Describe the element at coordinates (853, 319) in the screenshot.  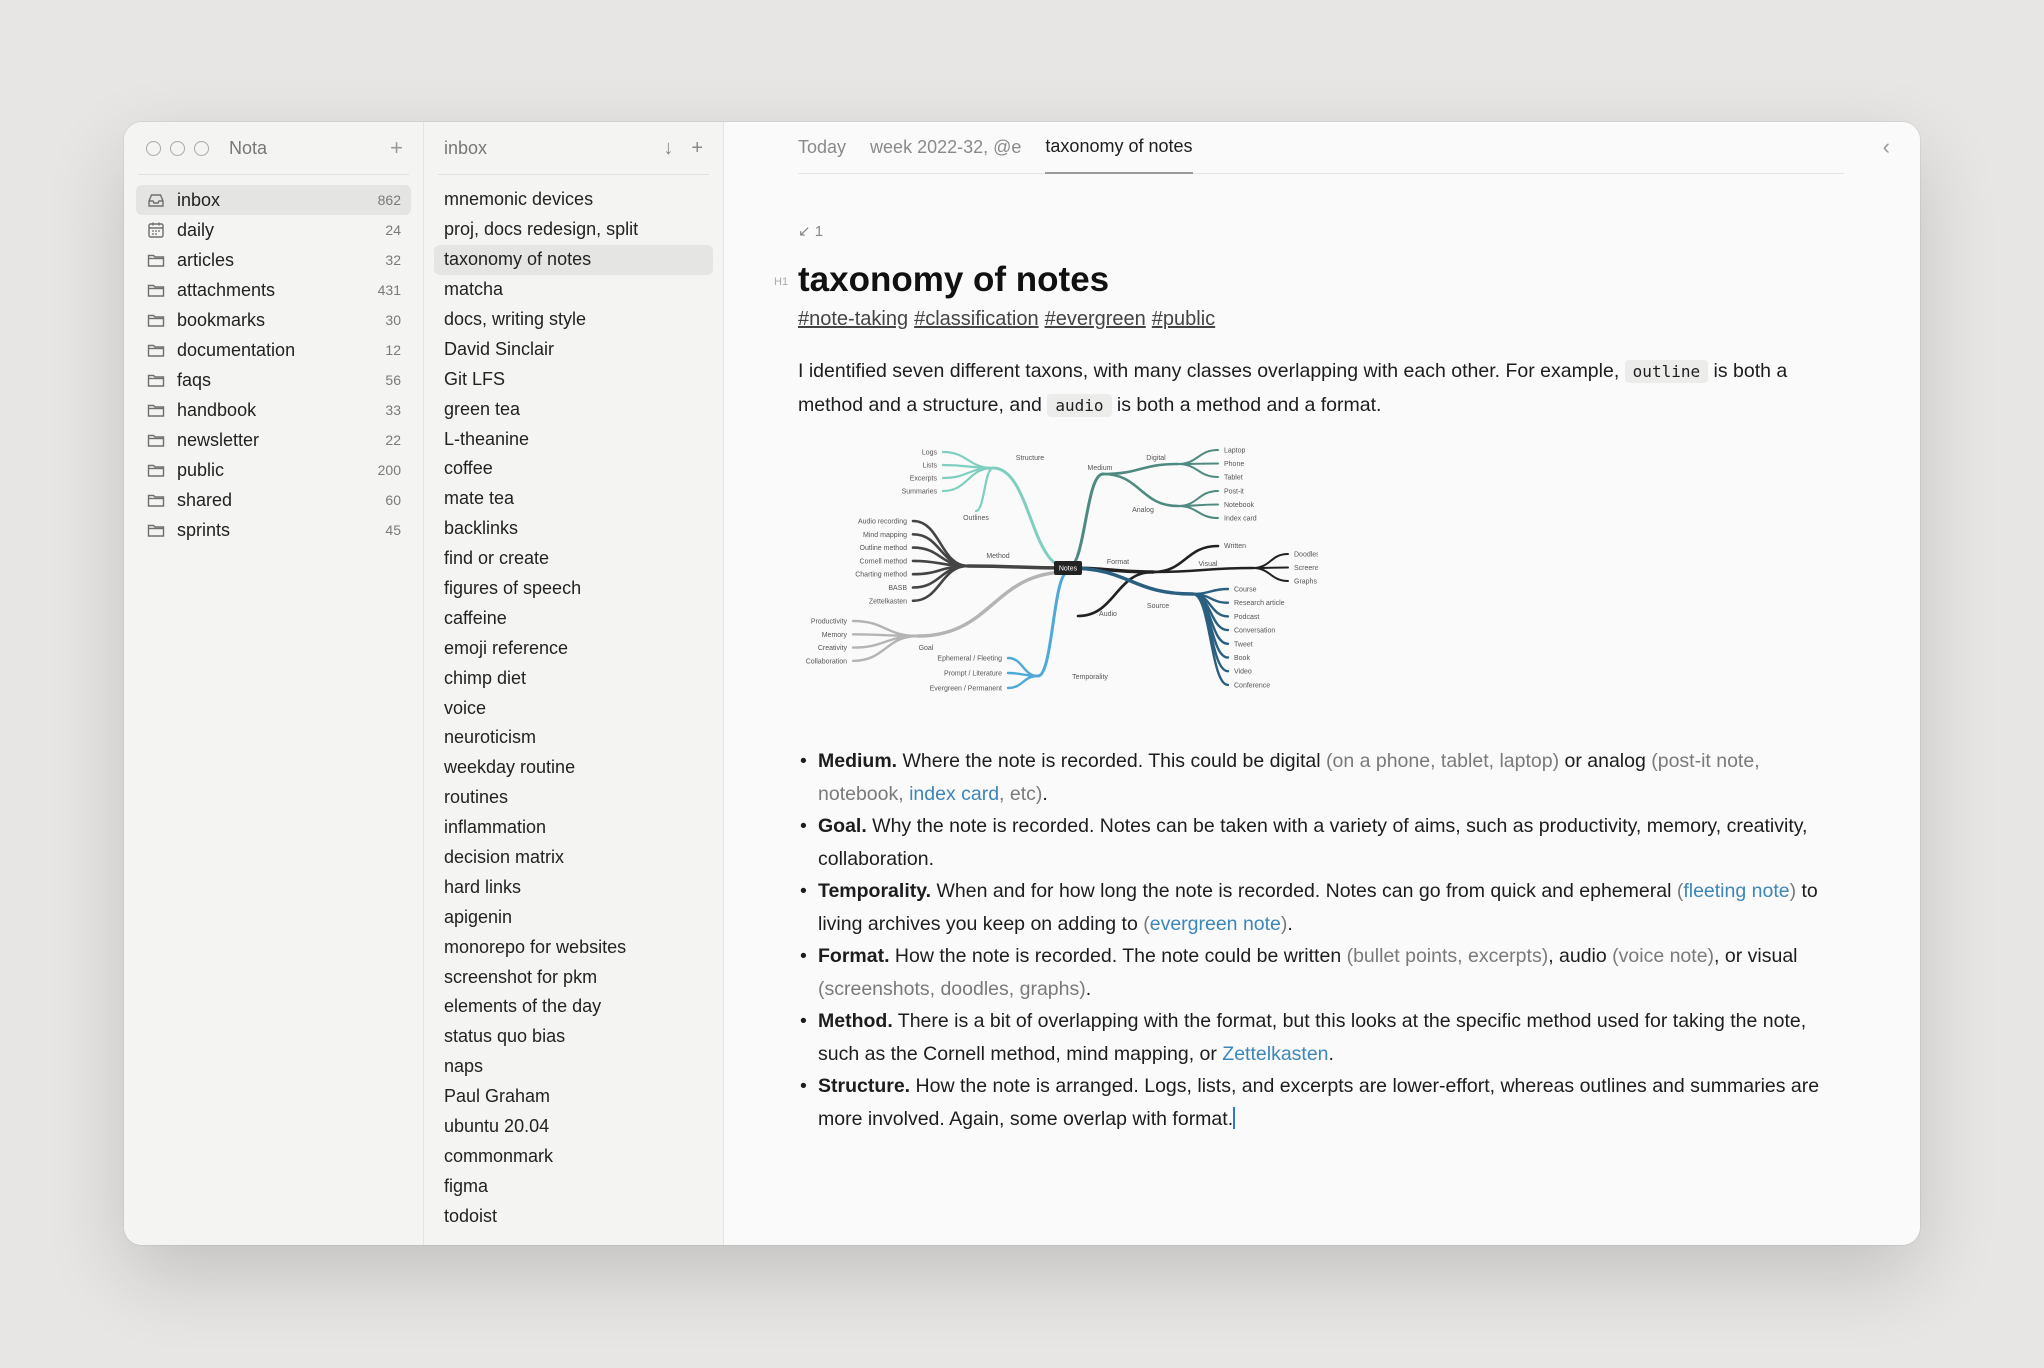
I see `tag-link: #note-taking` at that location.